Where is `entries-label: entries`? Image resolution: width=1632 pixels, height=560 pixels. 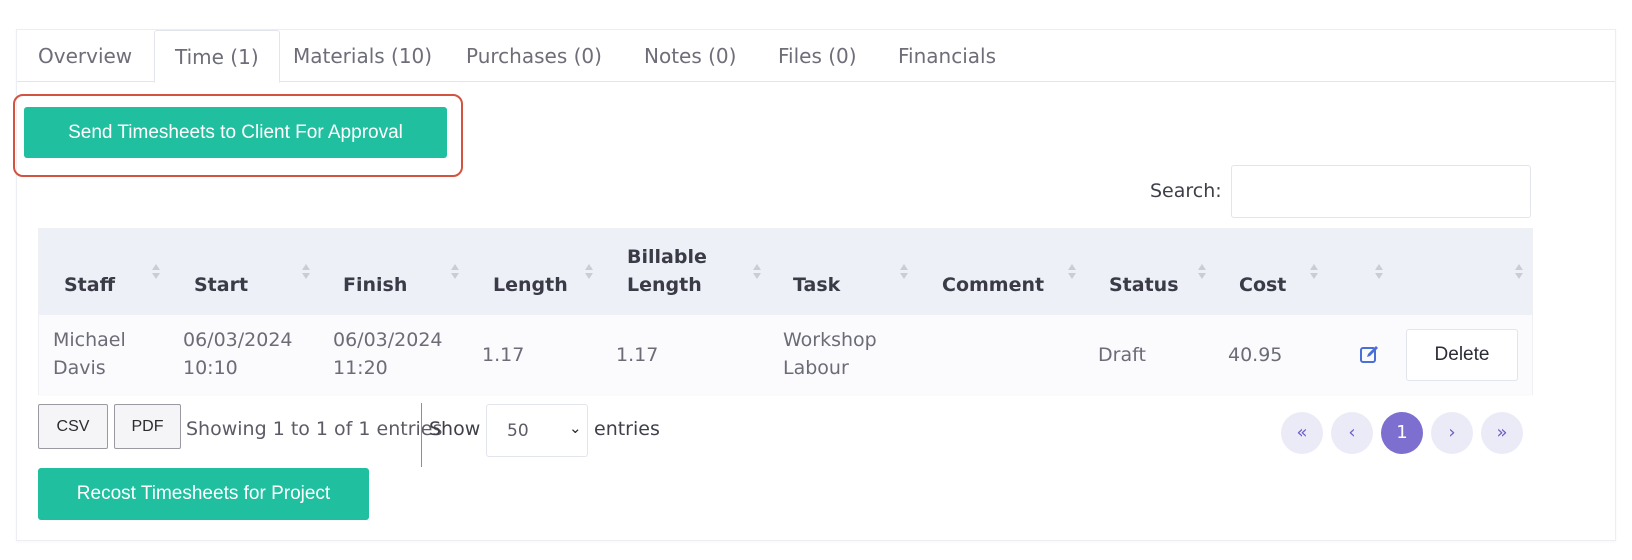
entries-label: entries is located at coordinates (627, 429).